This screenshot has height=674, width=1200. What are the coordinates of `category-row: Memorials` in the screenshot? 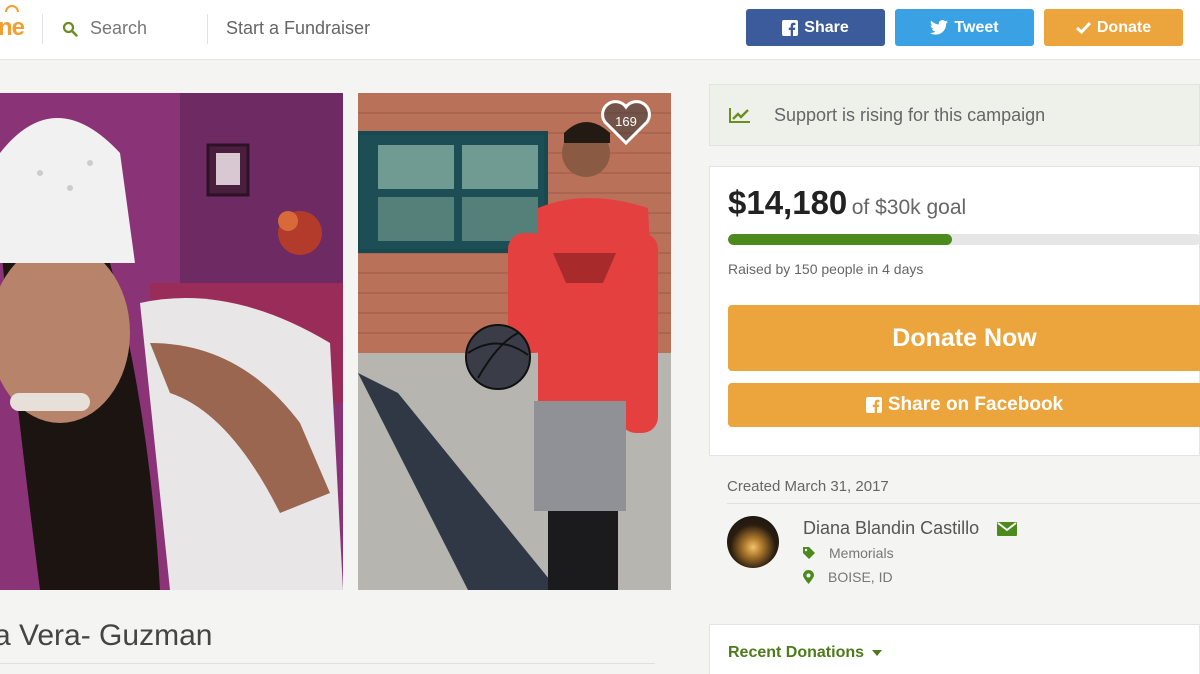 It's located at (848, 553).